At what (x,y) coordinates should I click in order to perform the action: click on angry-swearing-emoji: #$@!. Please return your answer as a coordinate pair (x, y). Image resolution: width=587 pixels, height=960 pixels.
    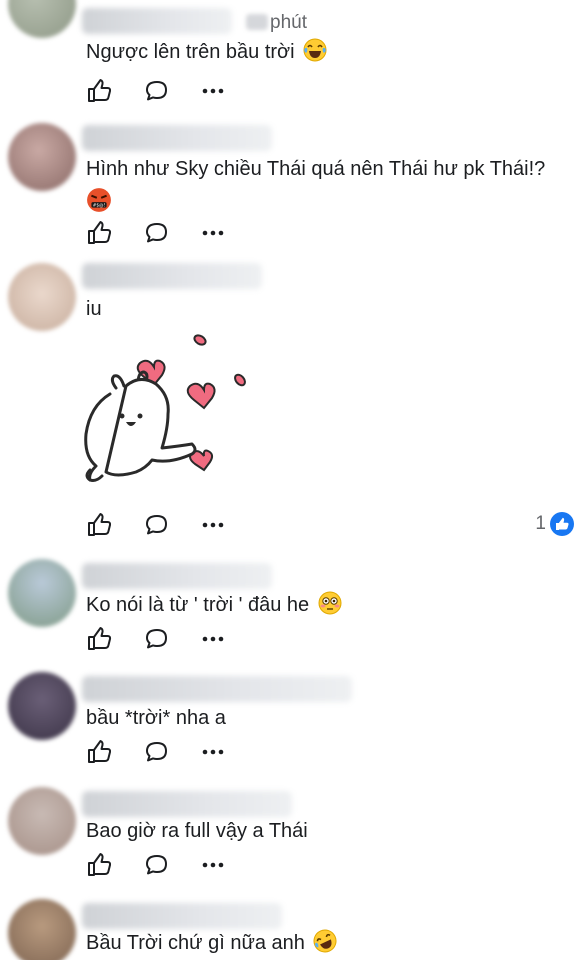
    Looking at the image, I should click on (99, 200).